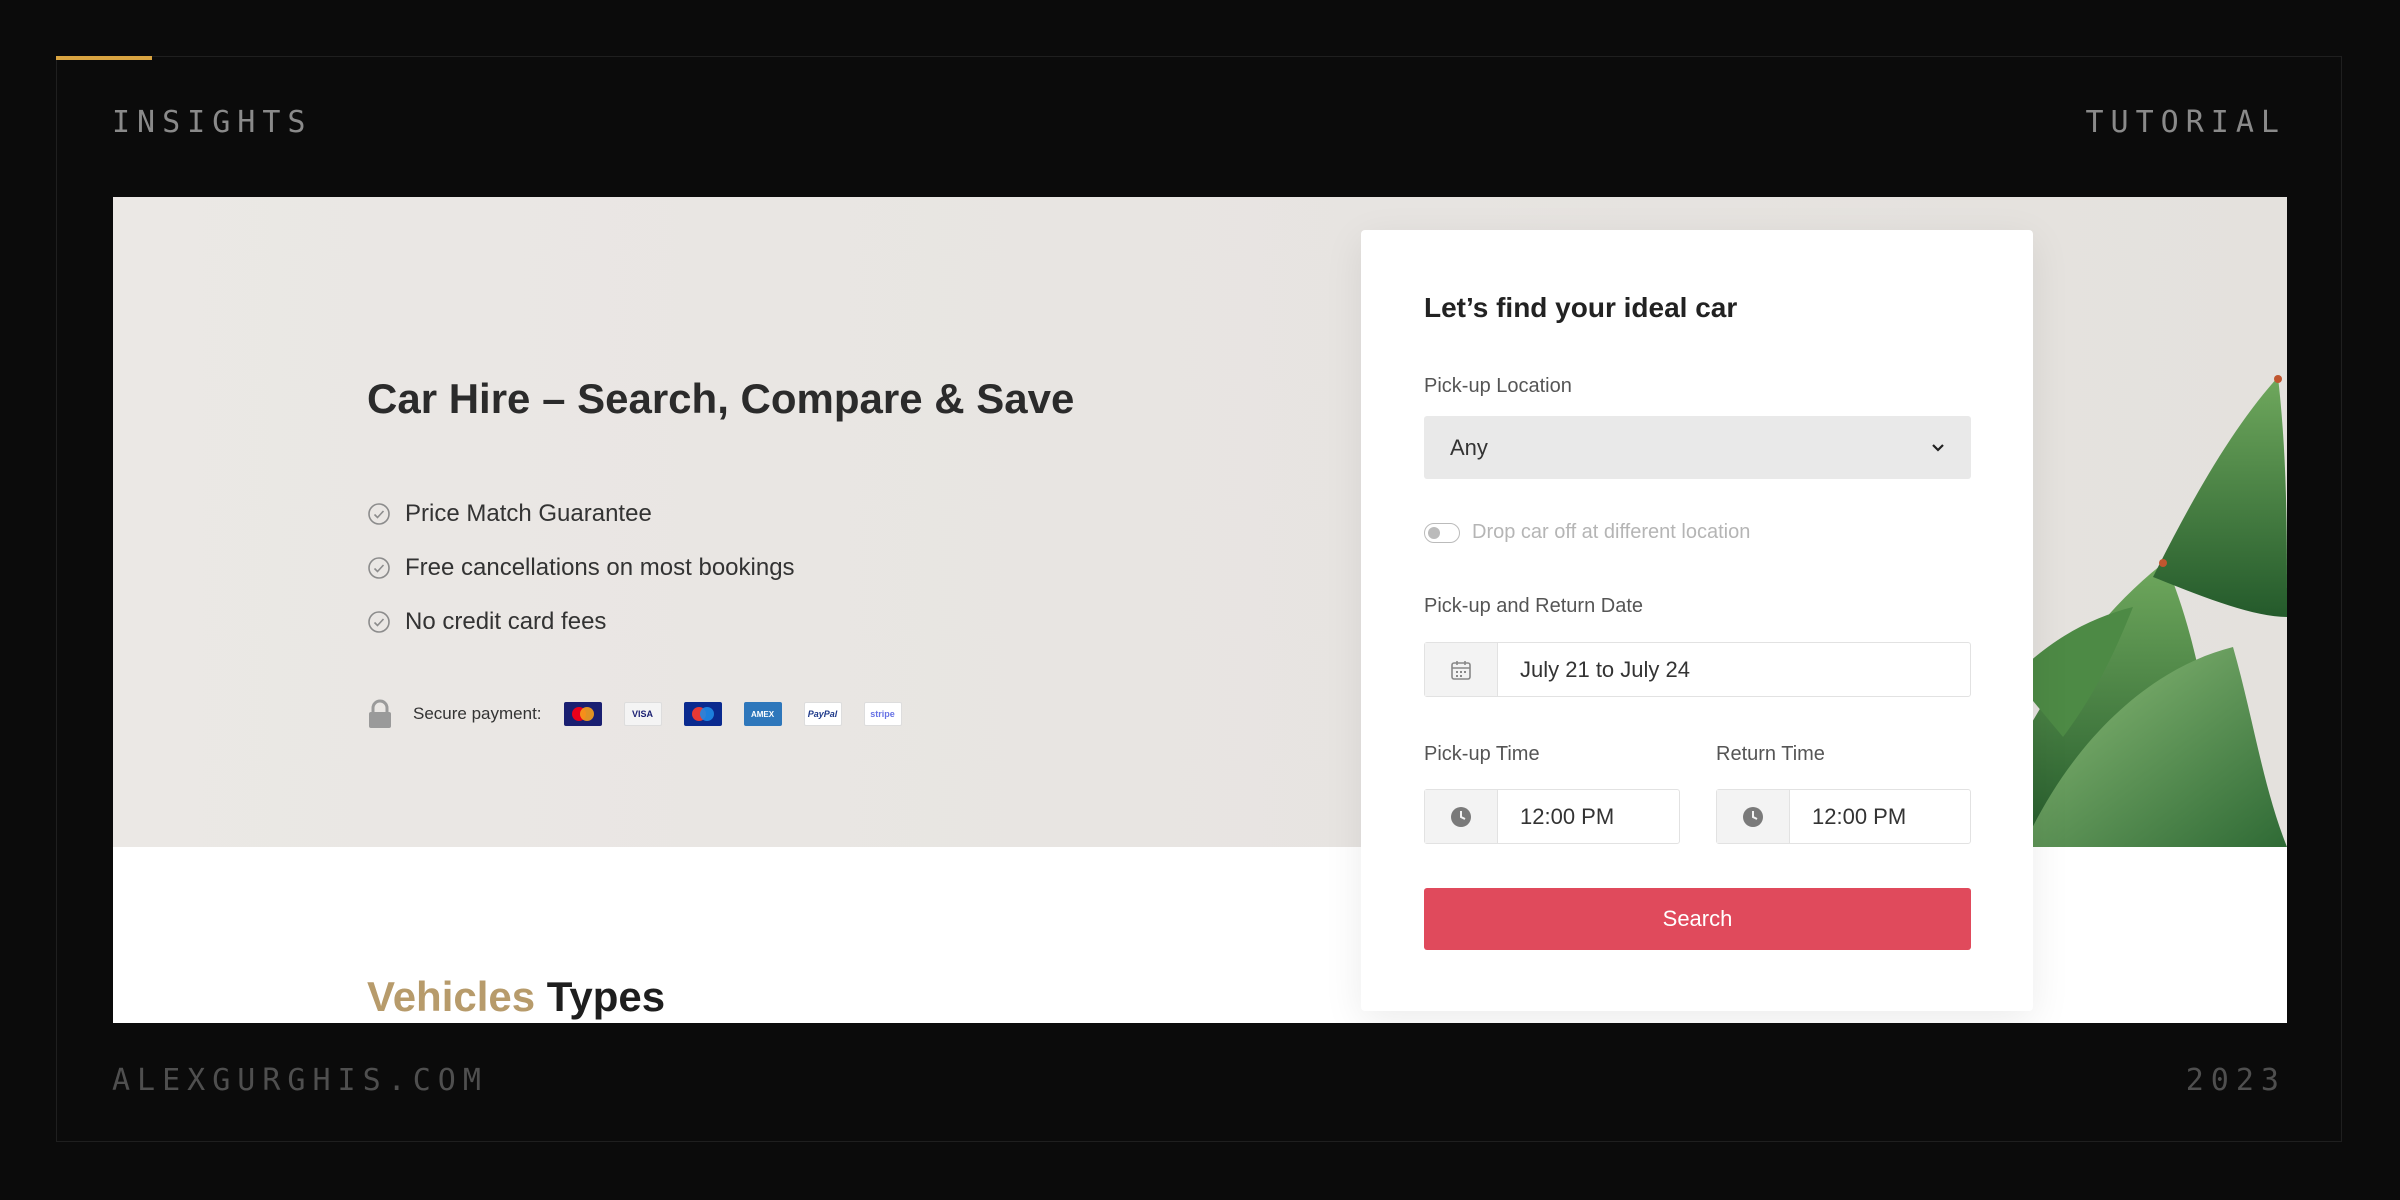 Image resolution: width=2400 pixels, height=1200 pixels. I want to click on calendar-icon, so click(1461, 670).